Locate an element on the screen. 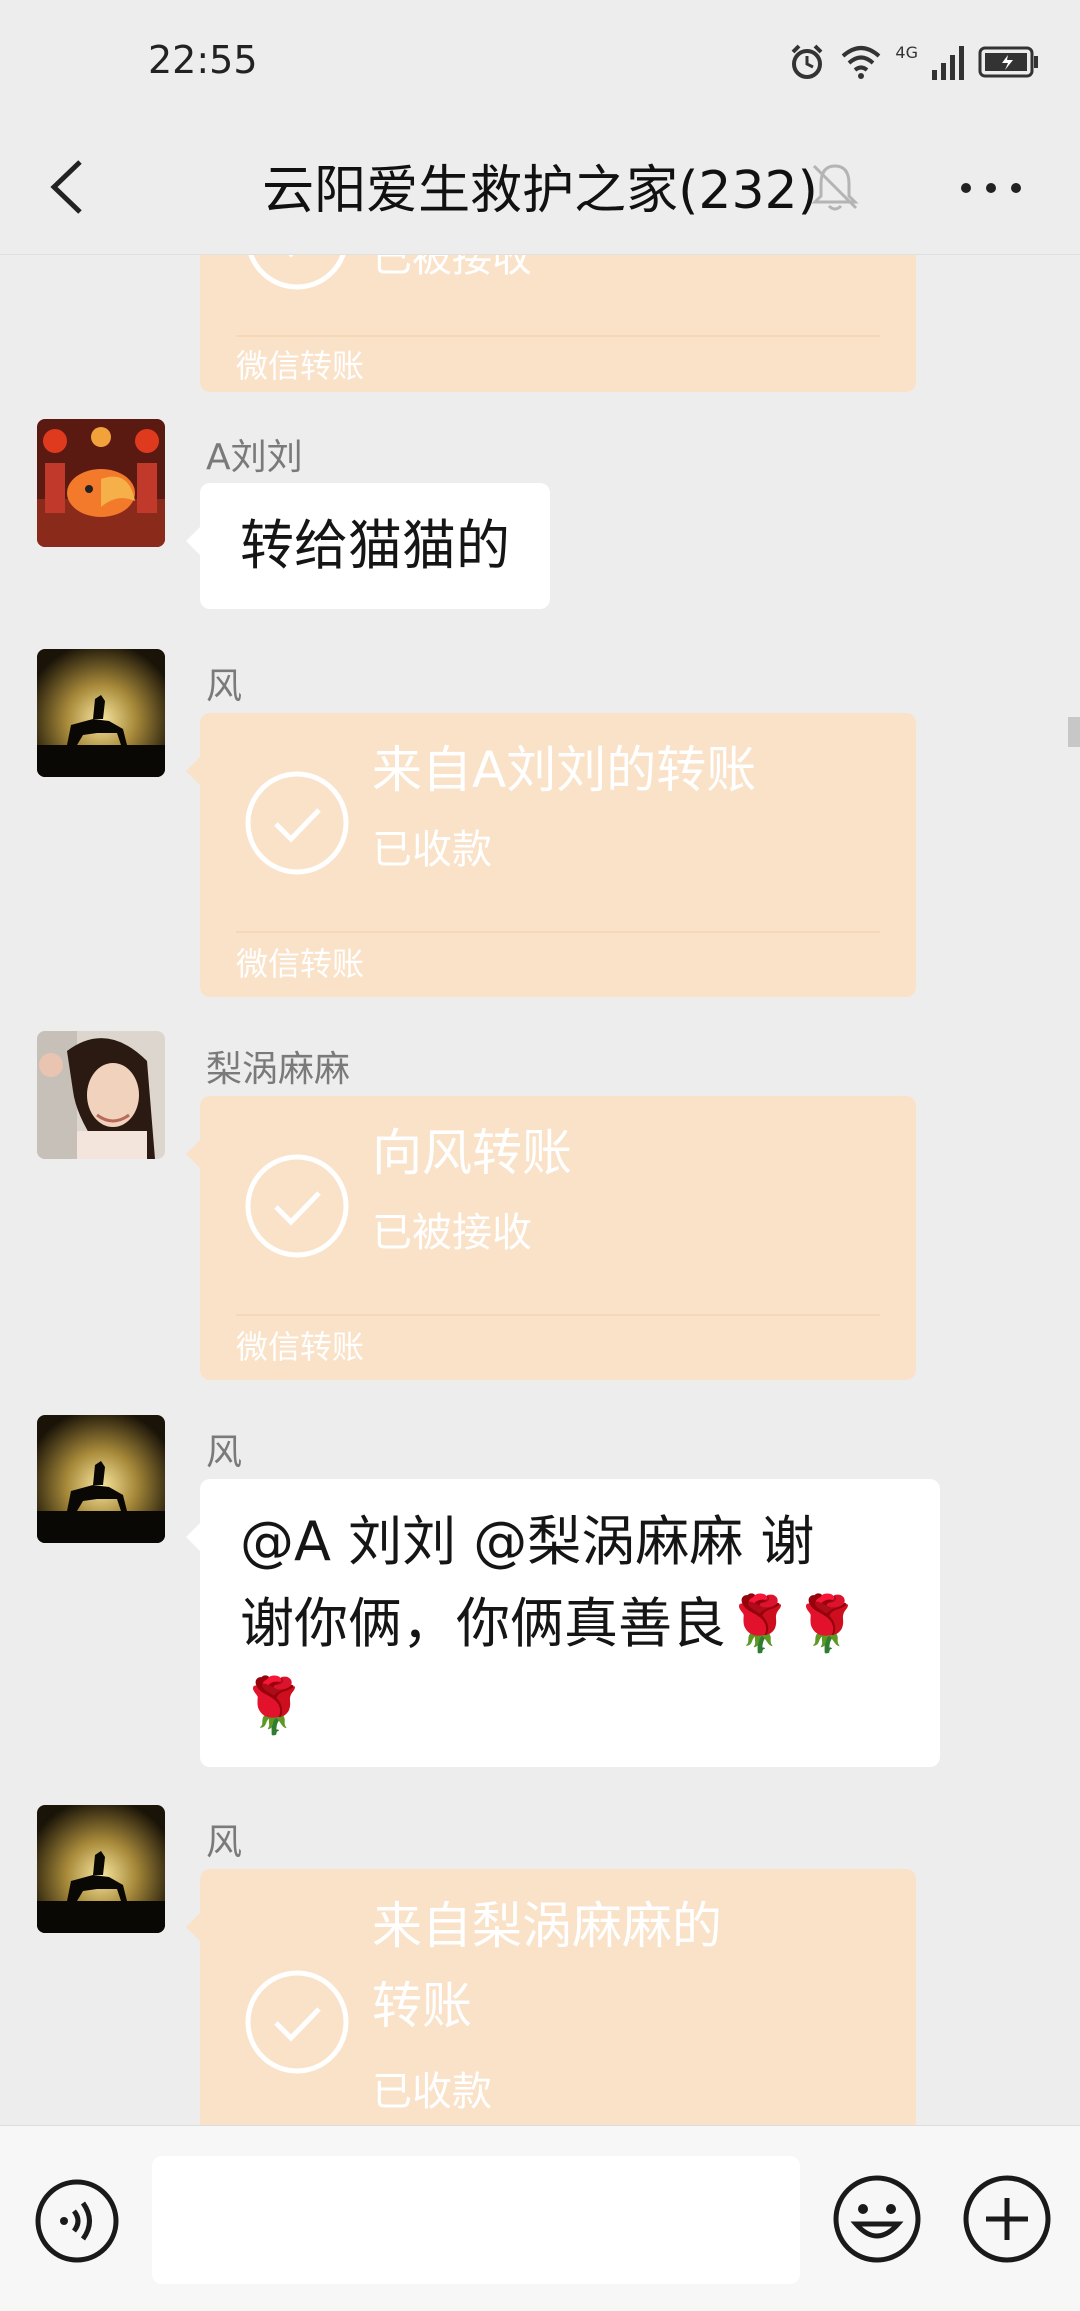 This screenshot has width=1080, height=2311. sender-name: 梨涡麻麻 is located at coordinates (278, 1069).